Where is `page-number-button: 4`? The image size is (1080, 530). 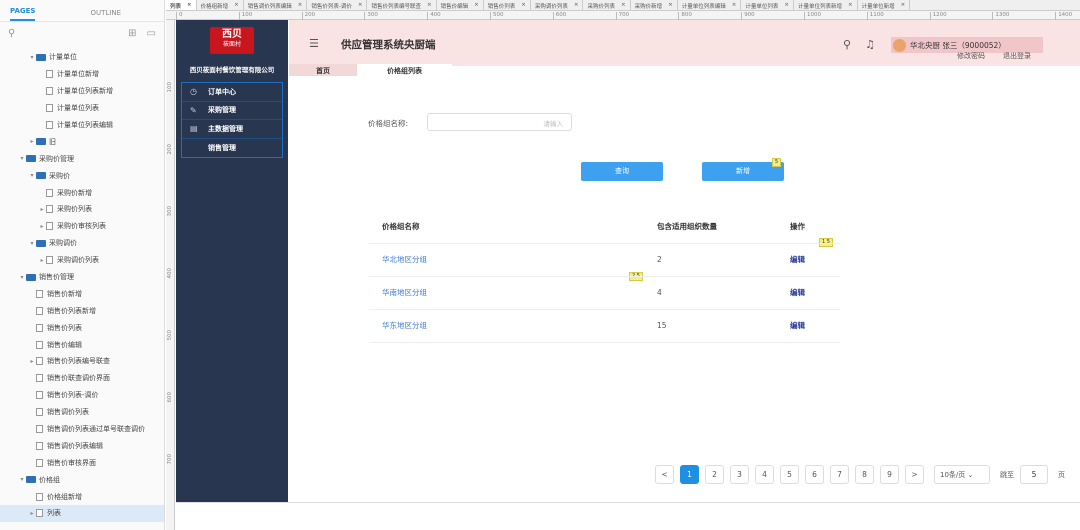
page-number-button: 4 is located at coordinates (764, 474).